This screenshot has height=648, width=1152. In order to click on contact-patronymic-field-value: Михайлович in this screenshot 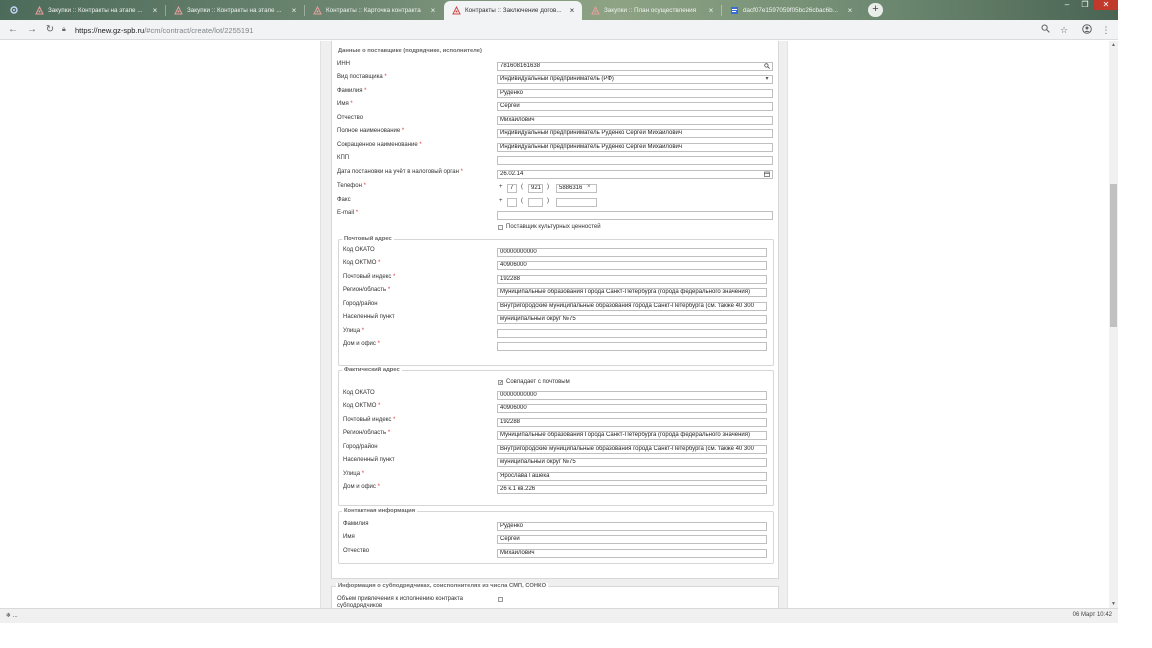, I will do `click(517, 553)`.